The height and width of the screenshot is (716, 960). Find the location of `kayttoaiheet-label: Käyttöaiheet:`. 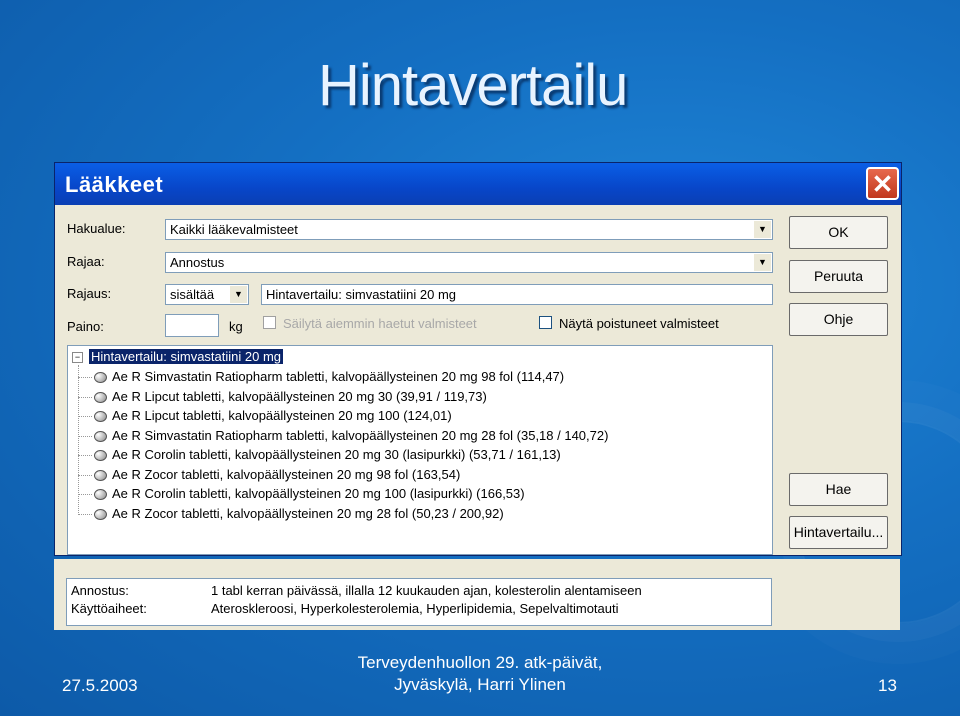

kayttoaiheet-label: Käyttöaiheet: is located at coordinates (109, 608).